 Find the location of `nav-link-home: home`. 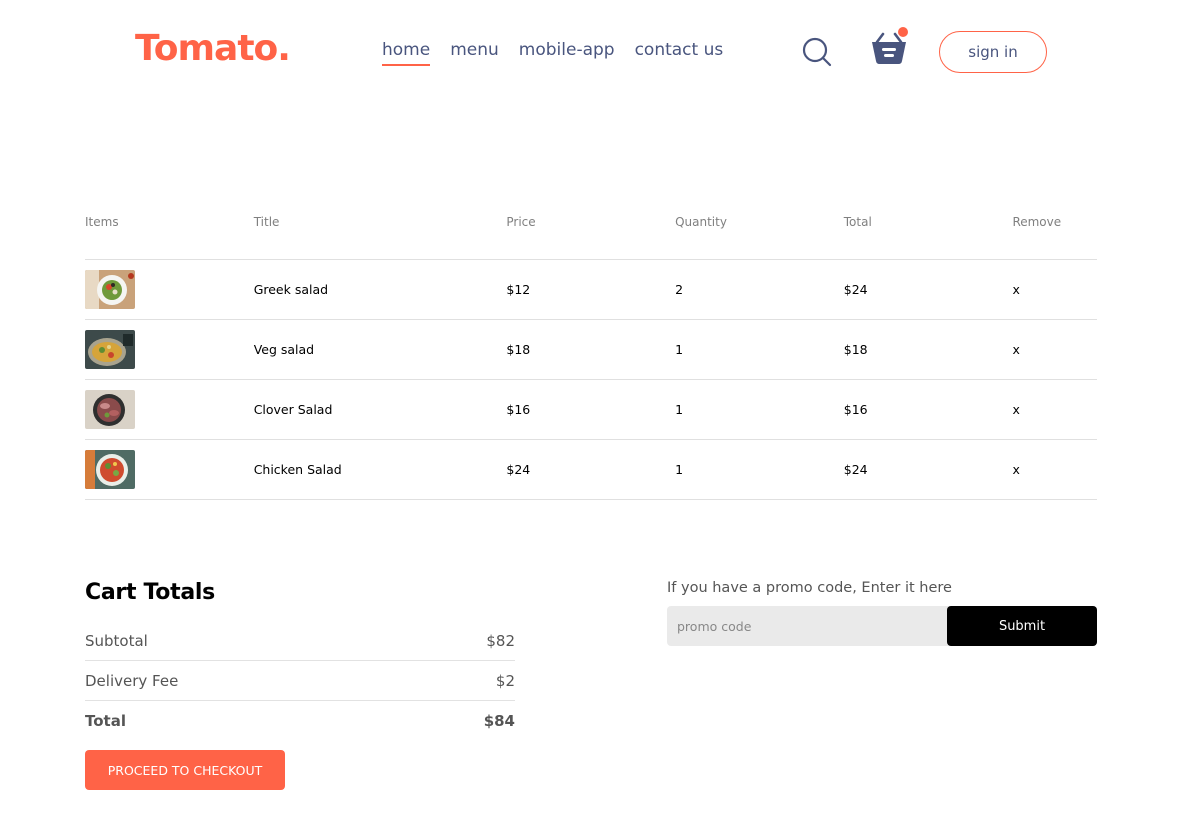

nav-link-home: home is located at coordinates (406, 53).